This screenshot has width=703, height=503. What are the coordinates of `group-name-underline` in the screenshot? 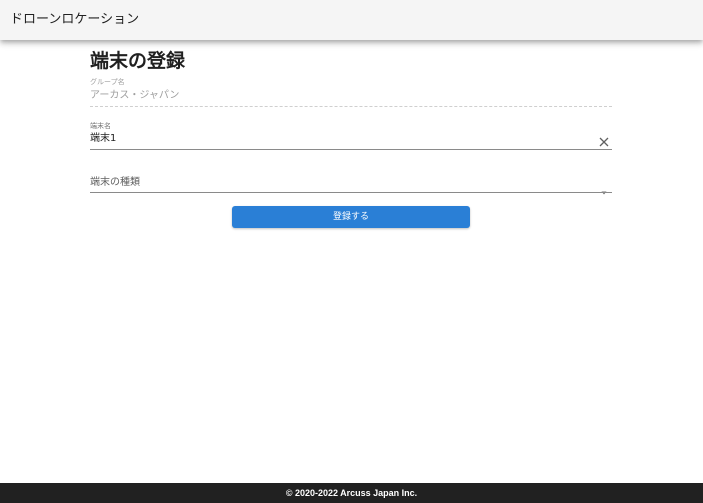 It's located at (351, 106).